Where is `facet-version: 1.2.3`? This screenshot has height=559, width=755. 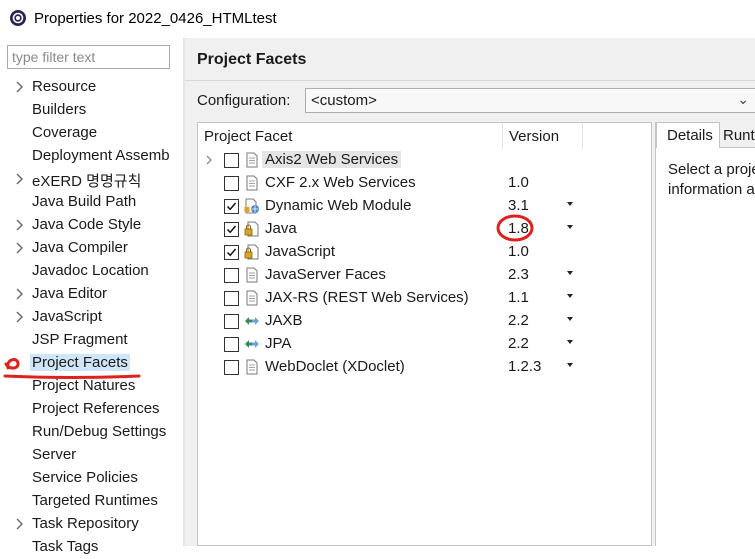
facet-version: 1.2.3 is located at coordinates (524, 366).